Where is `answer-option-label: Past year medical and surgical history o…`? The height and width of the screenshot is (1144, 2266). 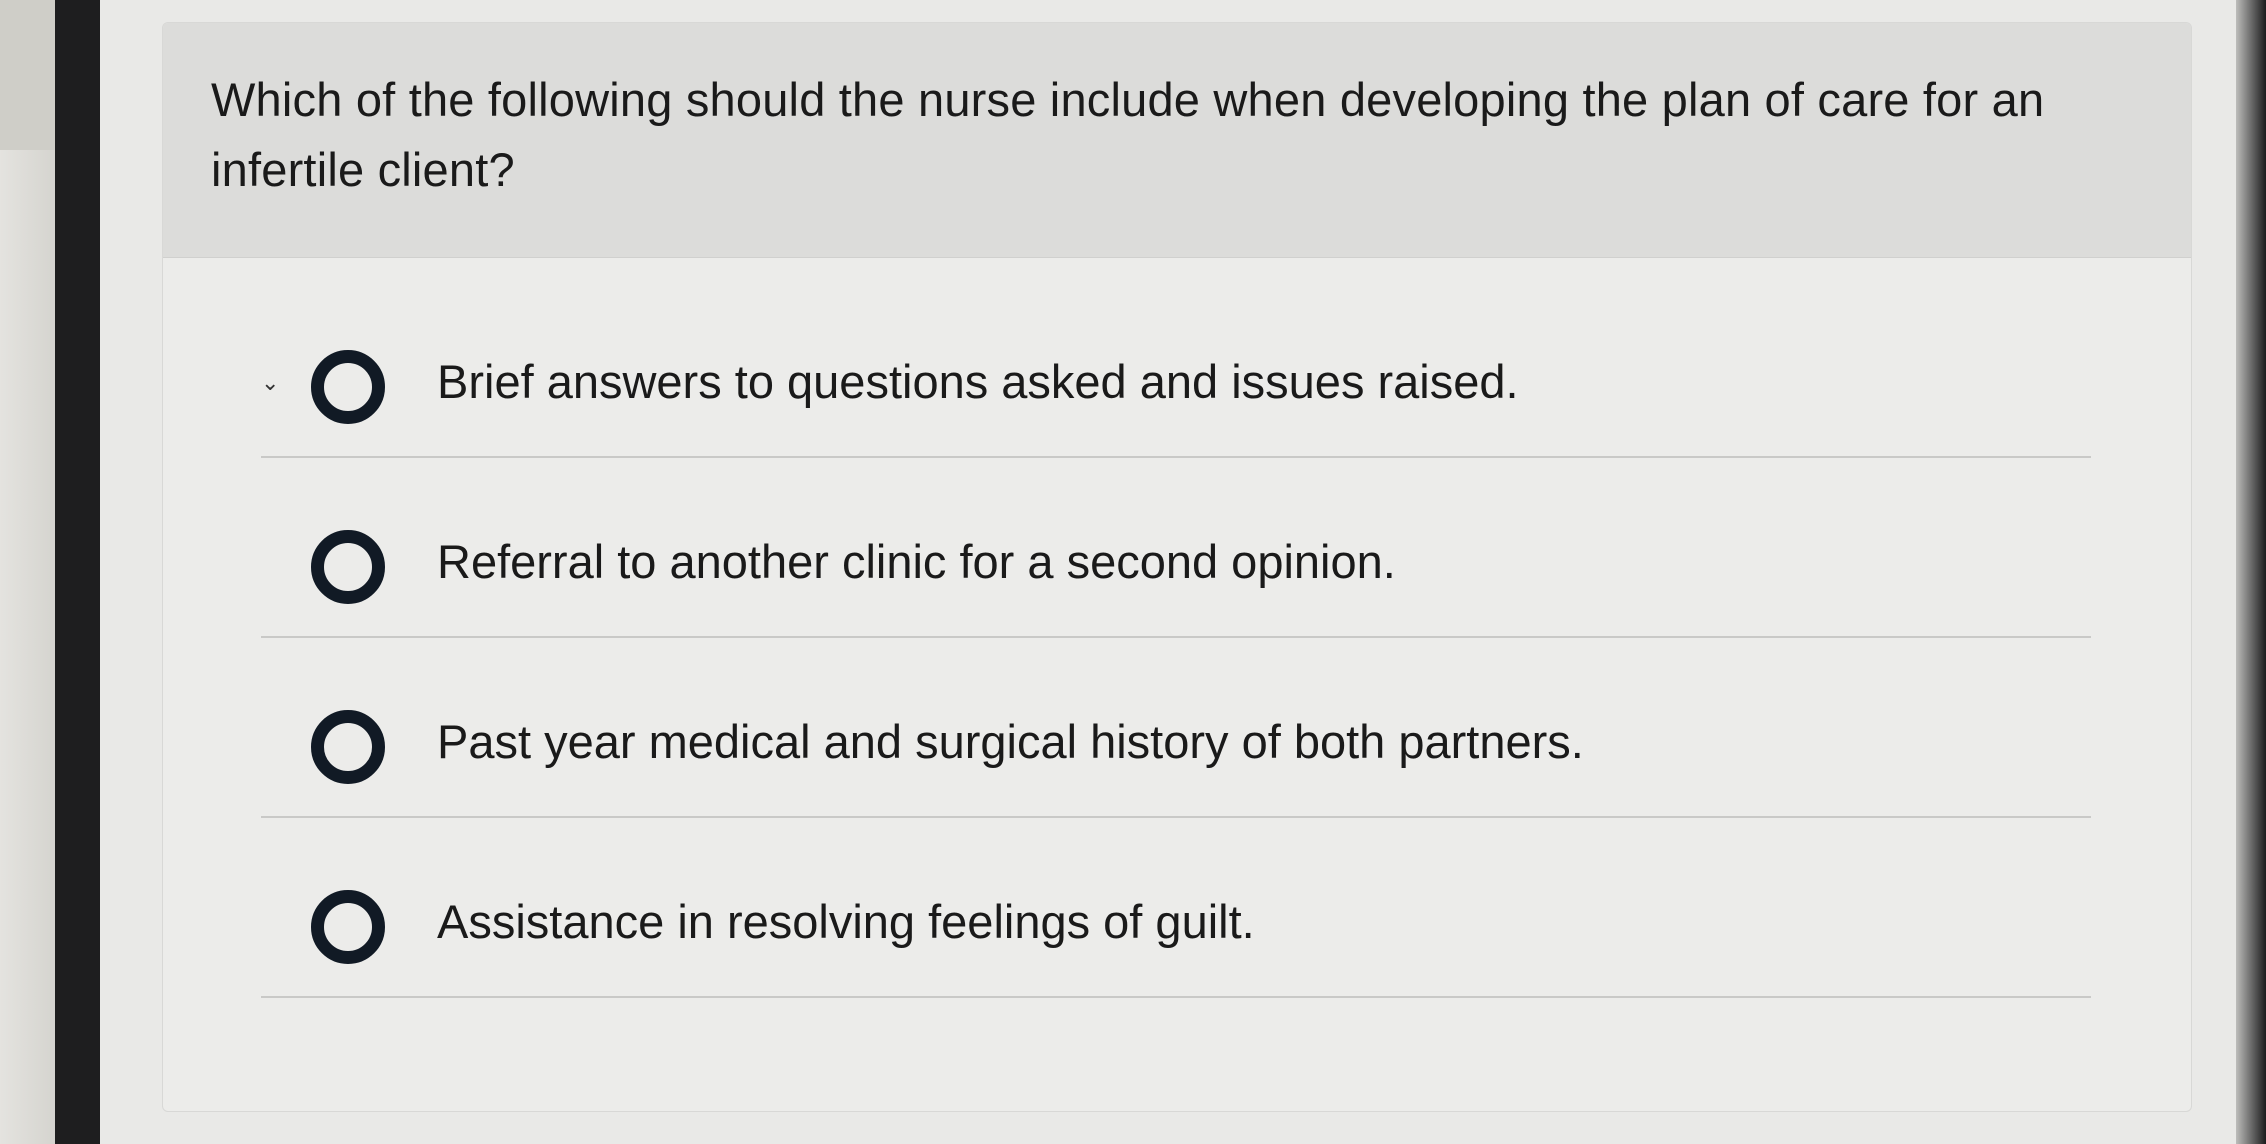
answer-option-label: Past year medical and surgical history o… is located at coordinates (1010, 741).